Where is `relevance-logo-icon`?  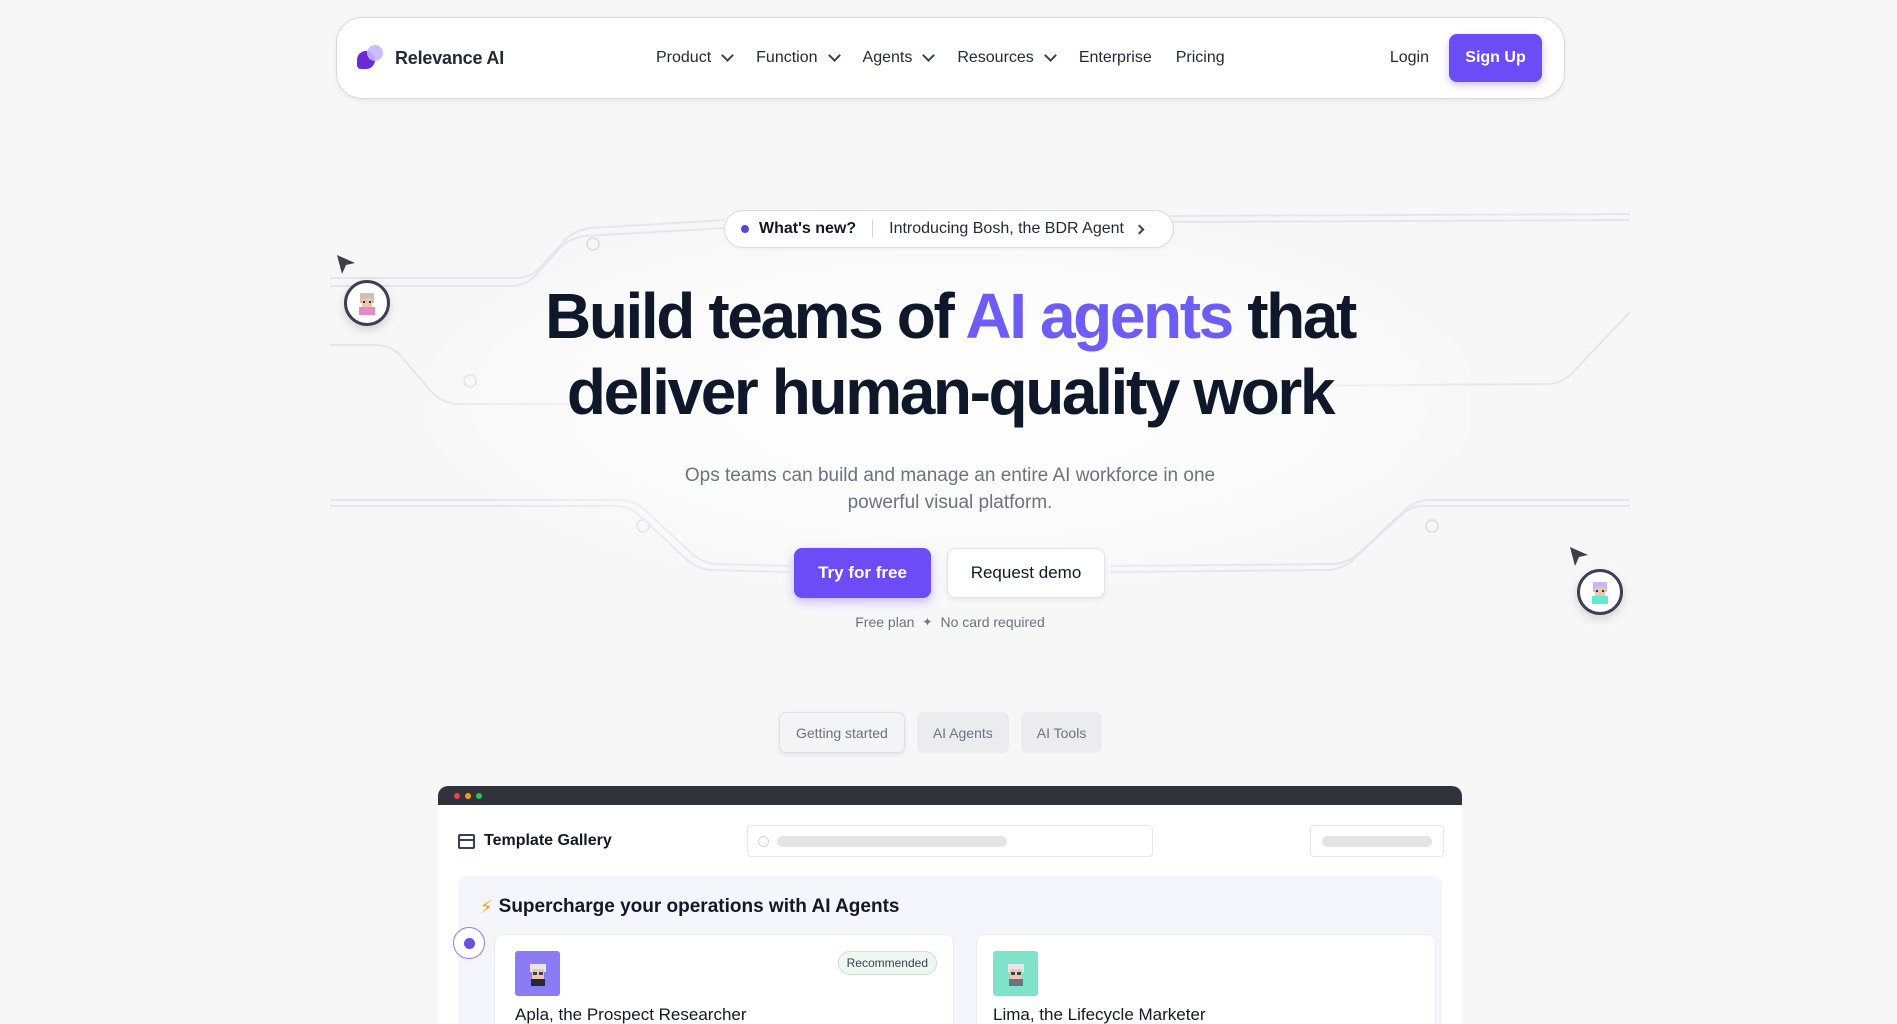
relevance-logo-icon is located at coordinates (371, 58).